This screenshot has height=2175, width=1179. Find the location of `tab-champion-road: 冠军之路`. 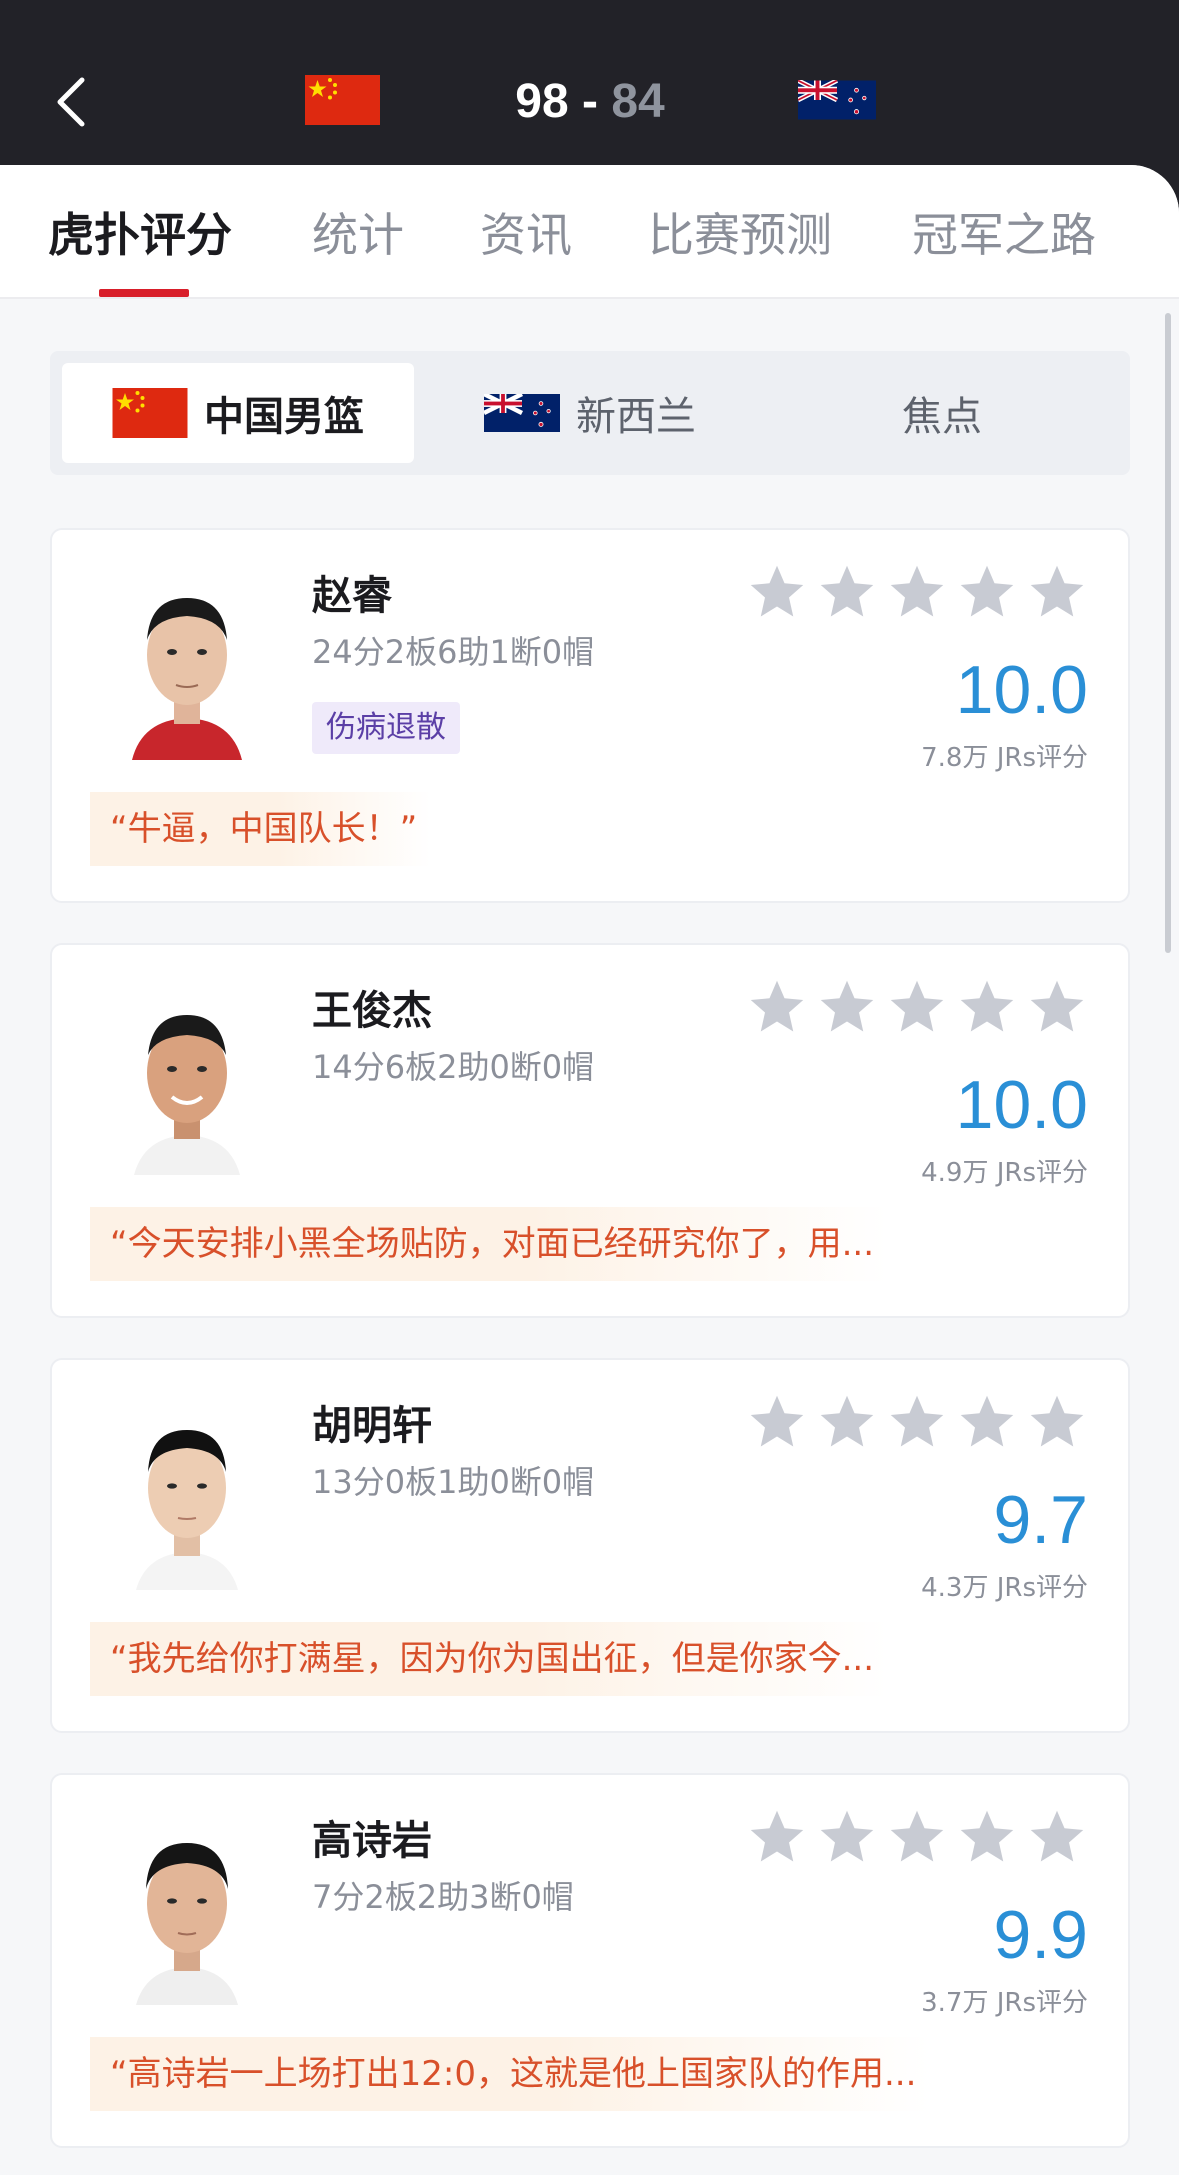

tab-champion-road: 冠军之路 is located at coordinates (1004, 235).